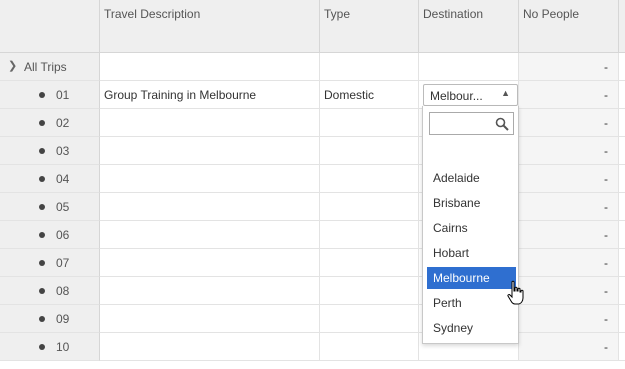 This screenshot has height=369, width=625. I want to click on dropdown-option: Brisbane, so click(471, 203).